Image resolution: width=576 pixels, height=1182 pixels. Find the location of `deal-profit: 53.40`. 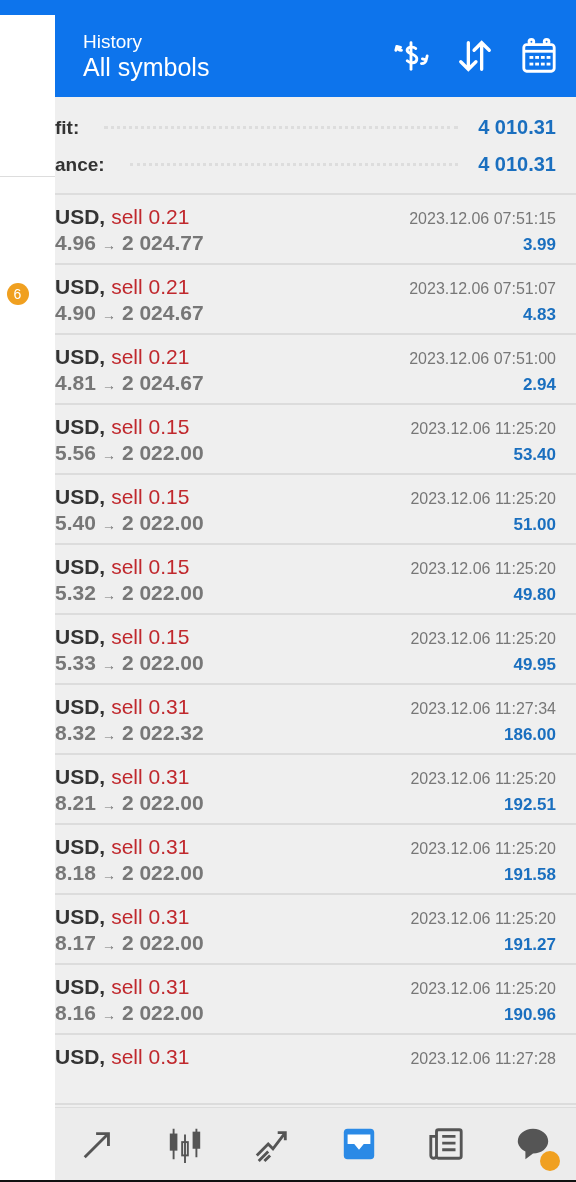

deal-profit: 53.40 is located at coordinates (534, 455).